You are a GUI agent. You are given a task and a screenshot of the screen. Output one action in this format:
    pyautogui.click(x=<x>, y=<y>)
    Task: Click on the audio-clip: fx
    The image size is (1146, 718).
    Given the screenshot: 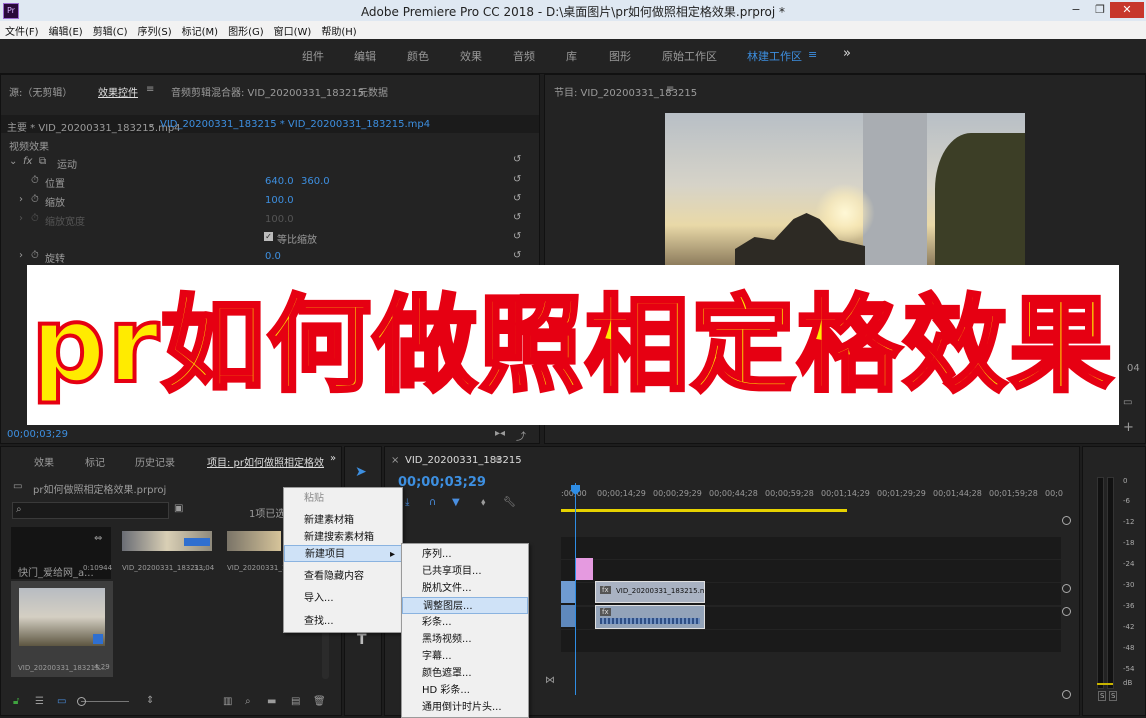 What is the action you would take?
    pyautogui.click(x=650, y=617)
    